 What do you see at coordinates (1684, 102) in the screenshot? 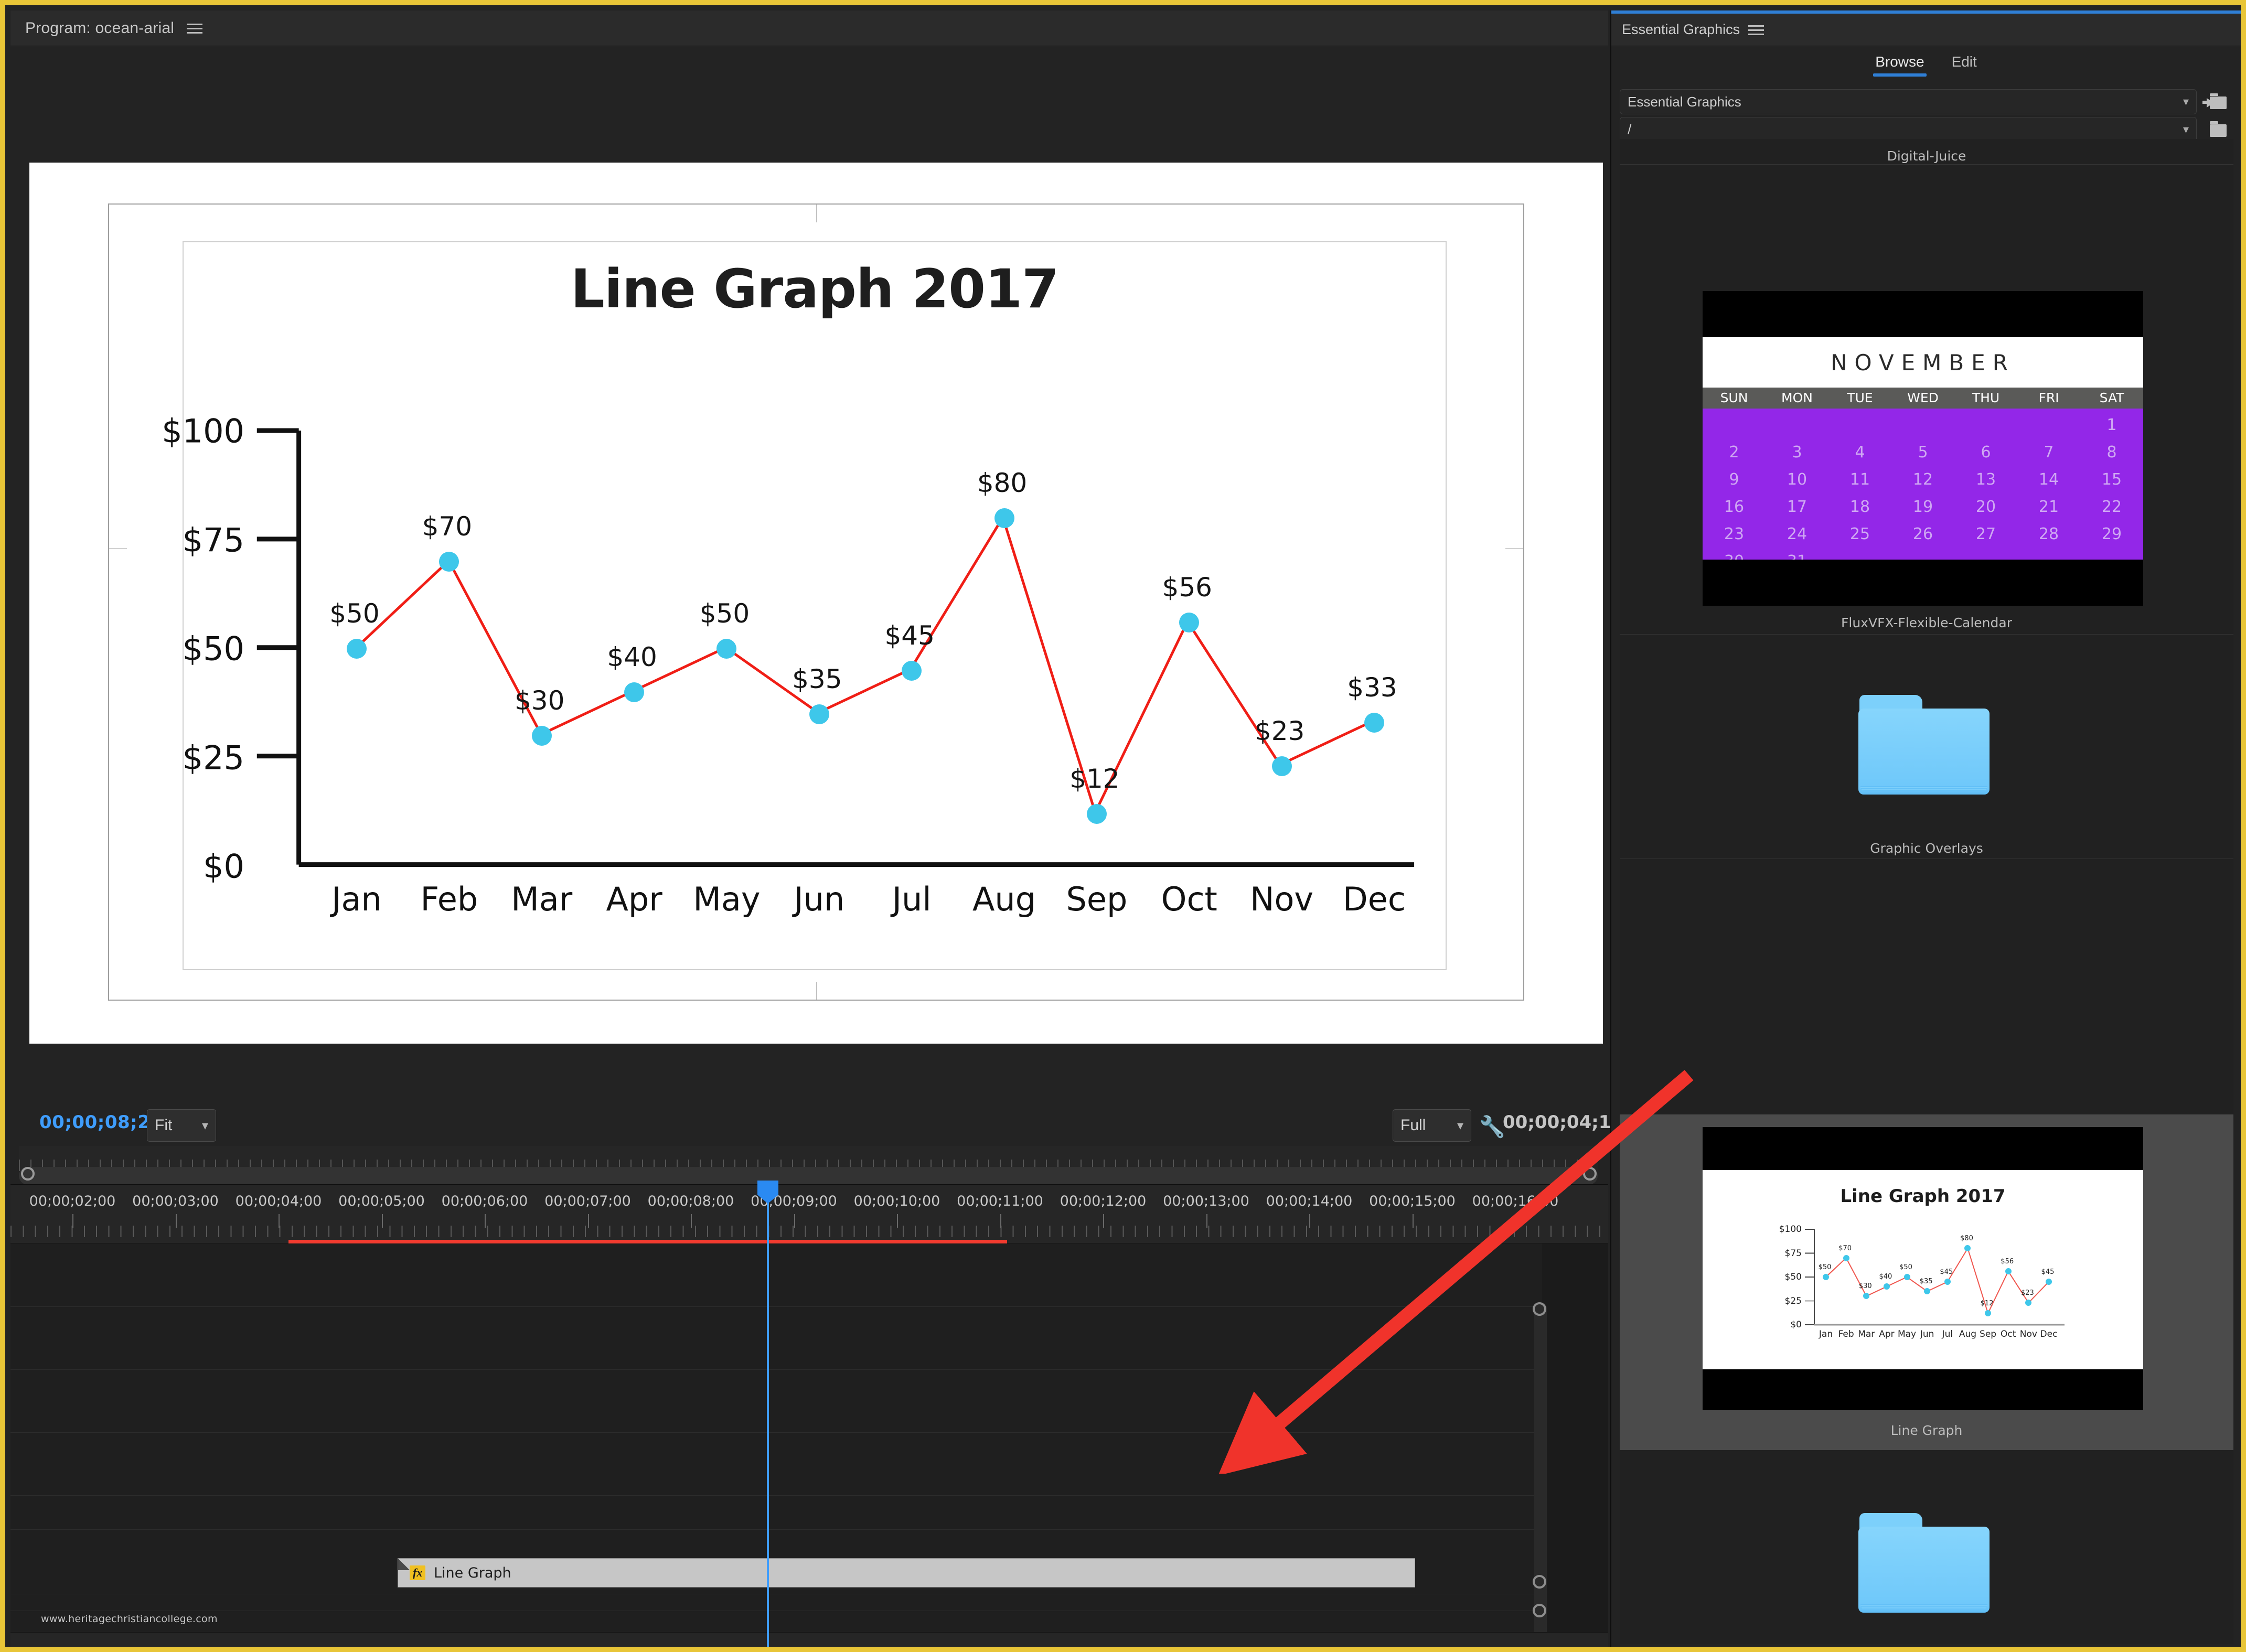
I see `library-select-value: Essential Graphics` at bounding box center [1684, 102].